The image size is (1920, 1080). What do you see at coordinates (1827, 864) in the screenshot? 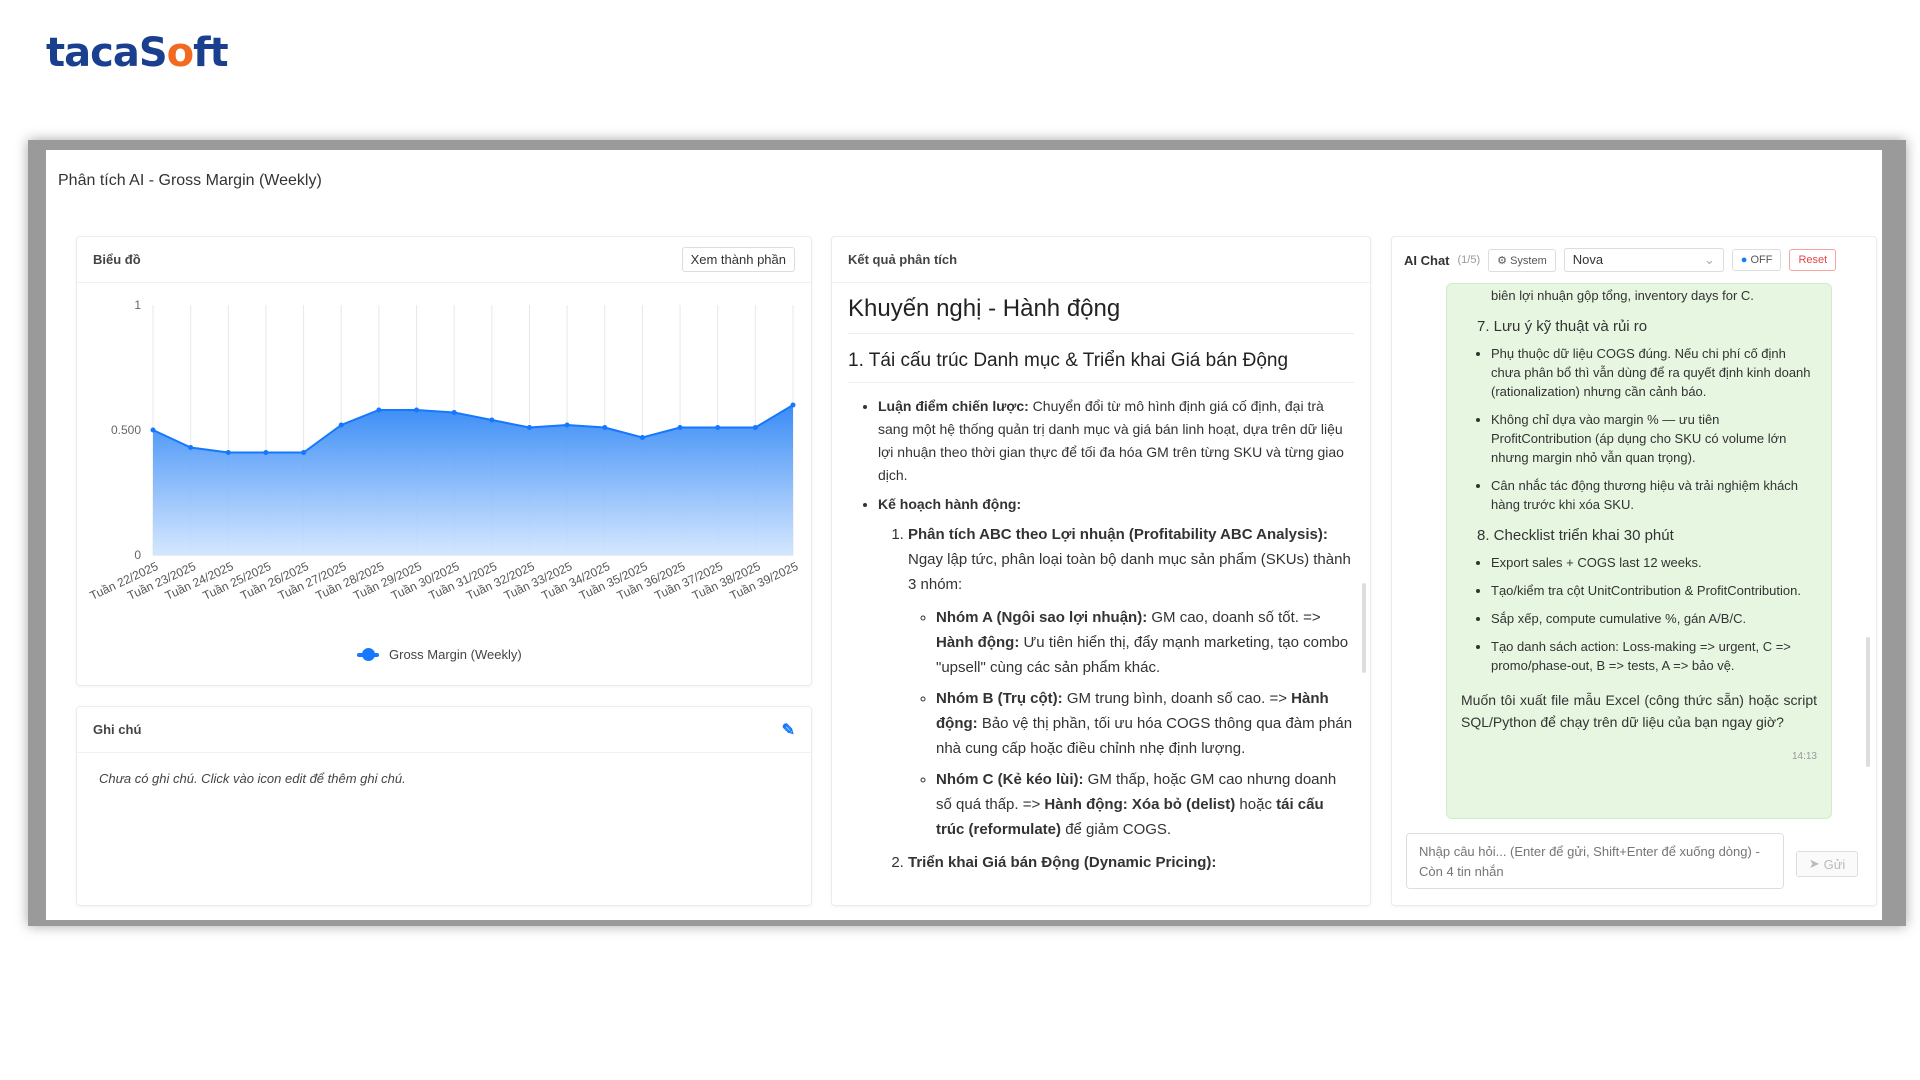
I see `send-button: ➤ Gửi` at bounding box center [1827, 864].